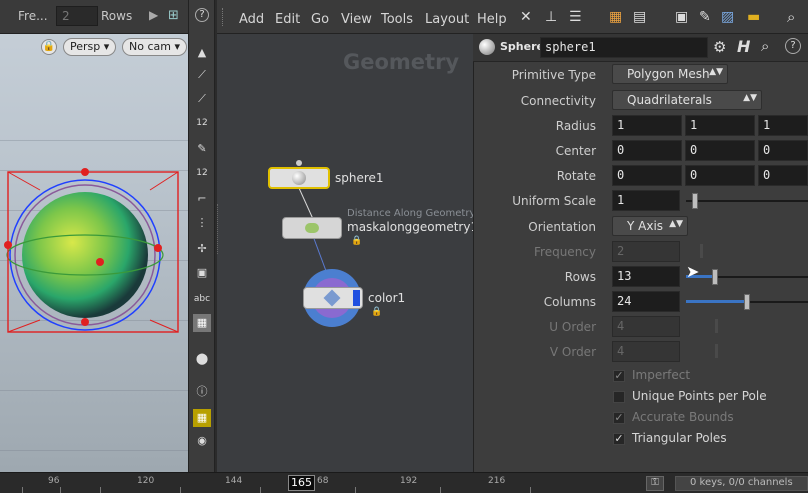  What do you see at coordinates (202, 199) in the screenshot?
I see `corner-icon: ⌐` at bounding box center [202, 199].